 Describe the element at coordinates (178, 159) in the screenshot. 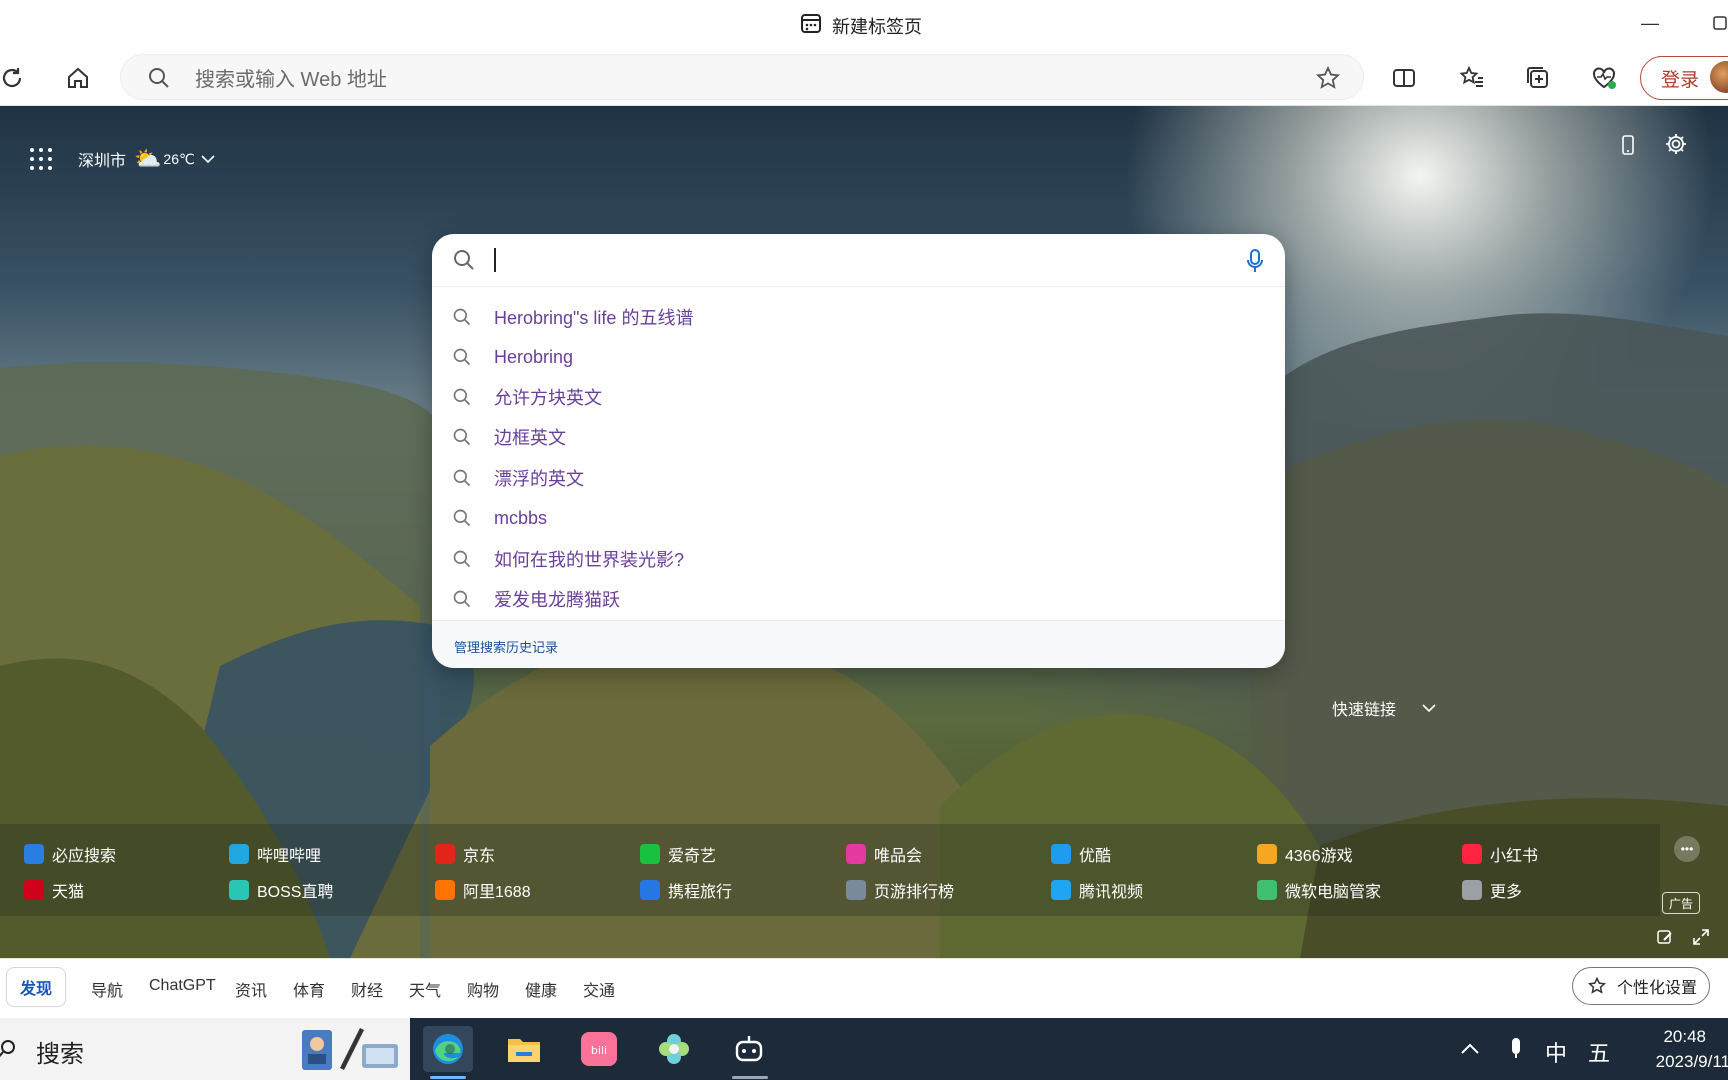

I see `weather-temp: 26℃` at that location.